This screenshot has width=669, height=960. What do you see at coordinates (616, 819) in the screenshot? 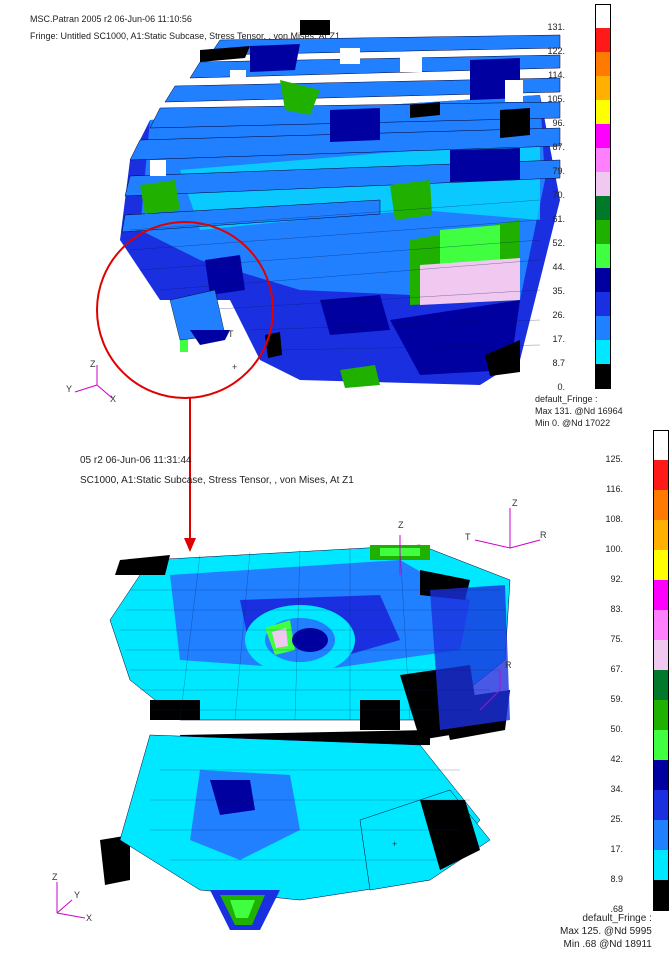
I see `bottom-legend-value: 25.` at bounding box center [616, 819].